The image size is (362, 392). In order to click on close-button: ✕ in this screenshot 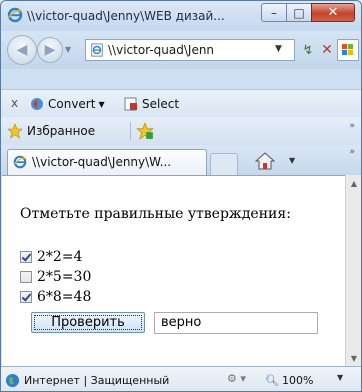, I will do `click(333, 12)`.